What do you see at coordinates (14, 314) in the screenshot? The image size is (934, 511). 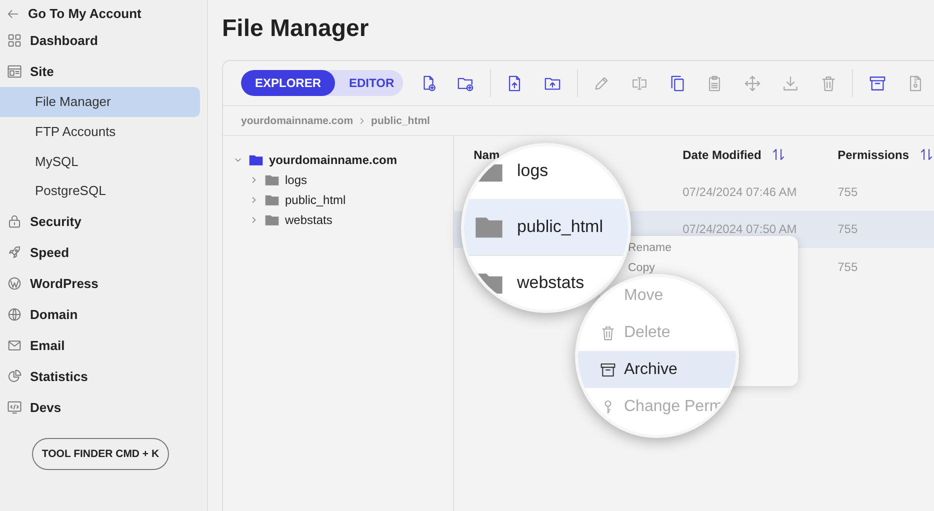 I see `globe-icon` at bounding box center [14, 314].